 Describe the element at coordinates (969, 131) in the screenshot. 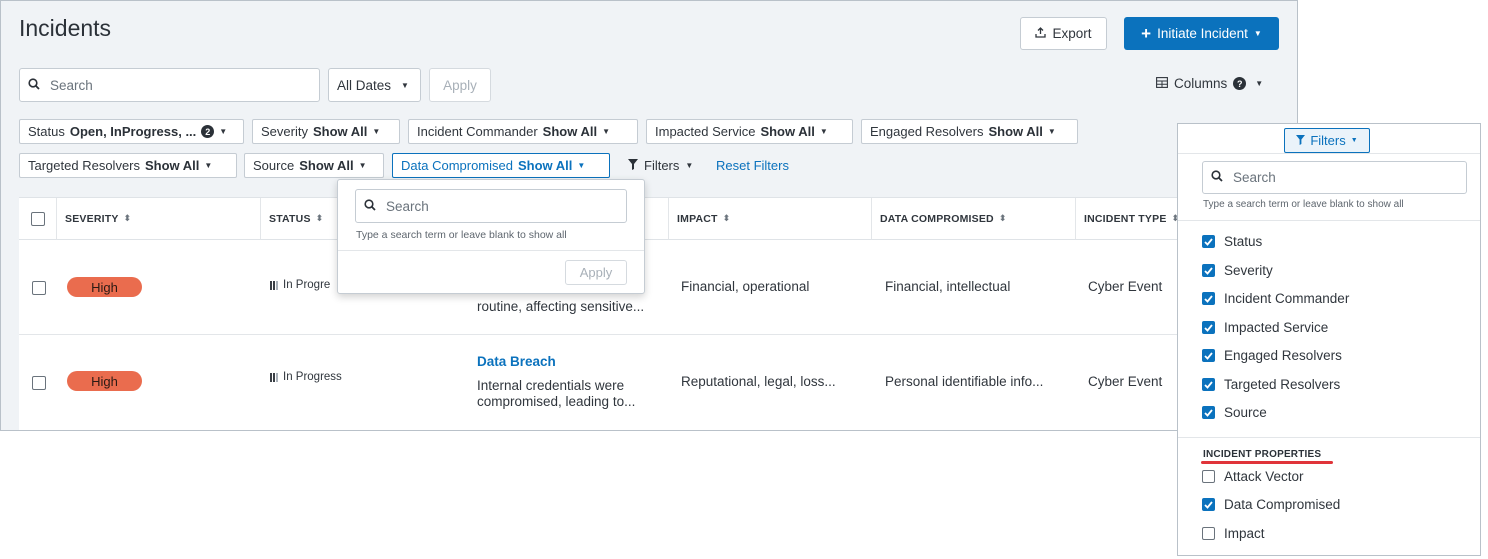

I see `filter-chip-engaged-resolvers: Engaged Resolvers Show All ▼` at that location.